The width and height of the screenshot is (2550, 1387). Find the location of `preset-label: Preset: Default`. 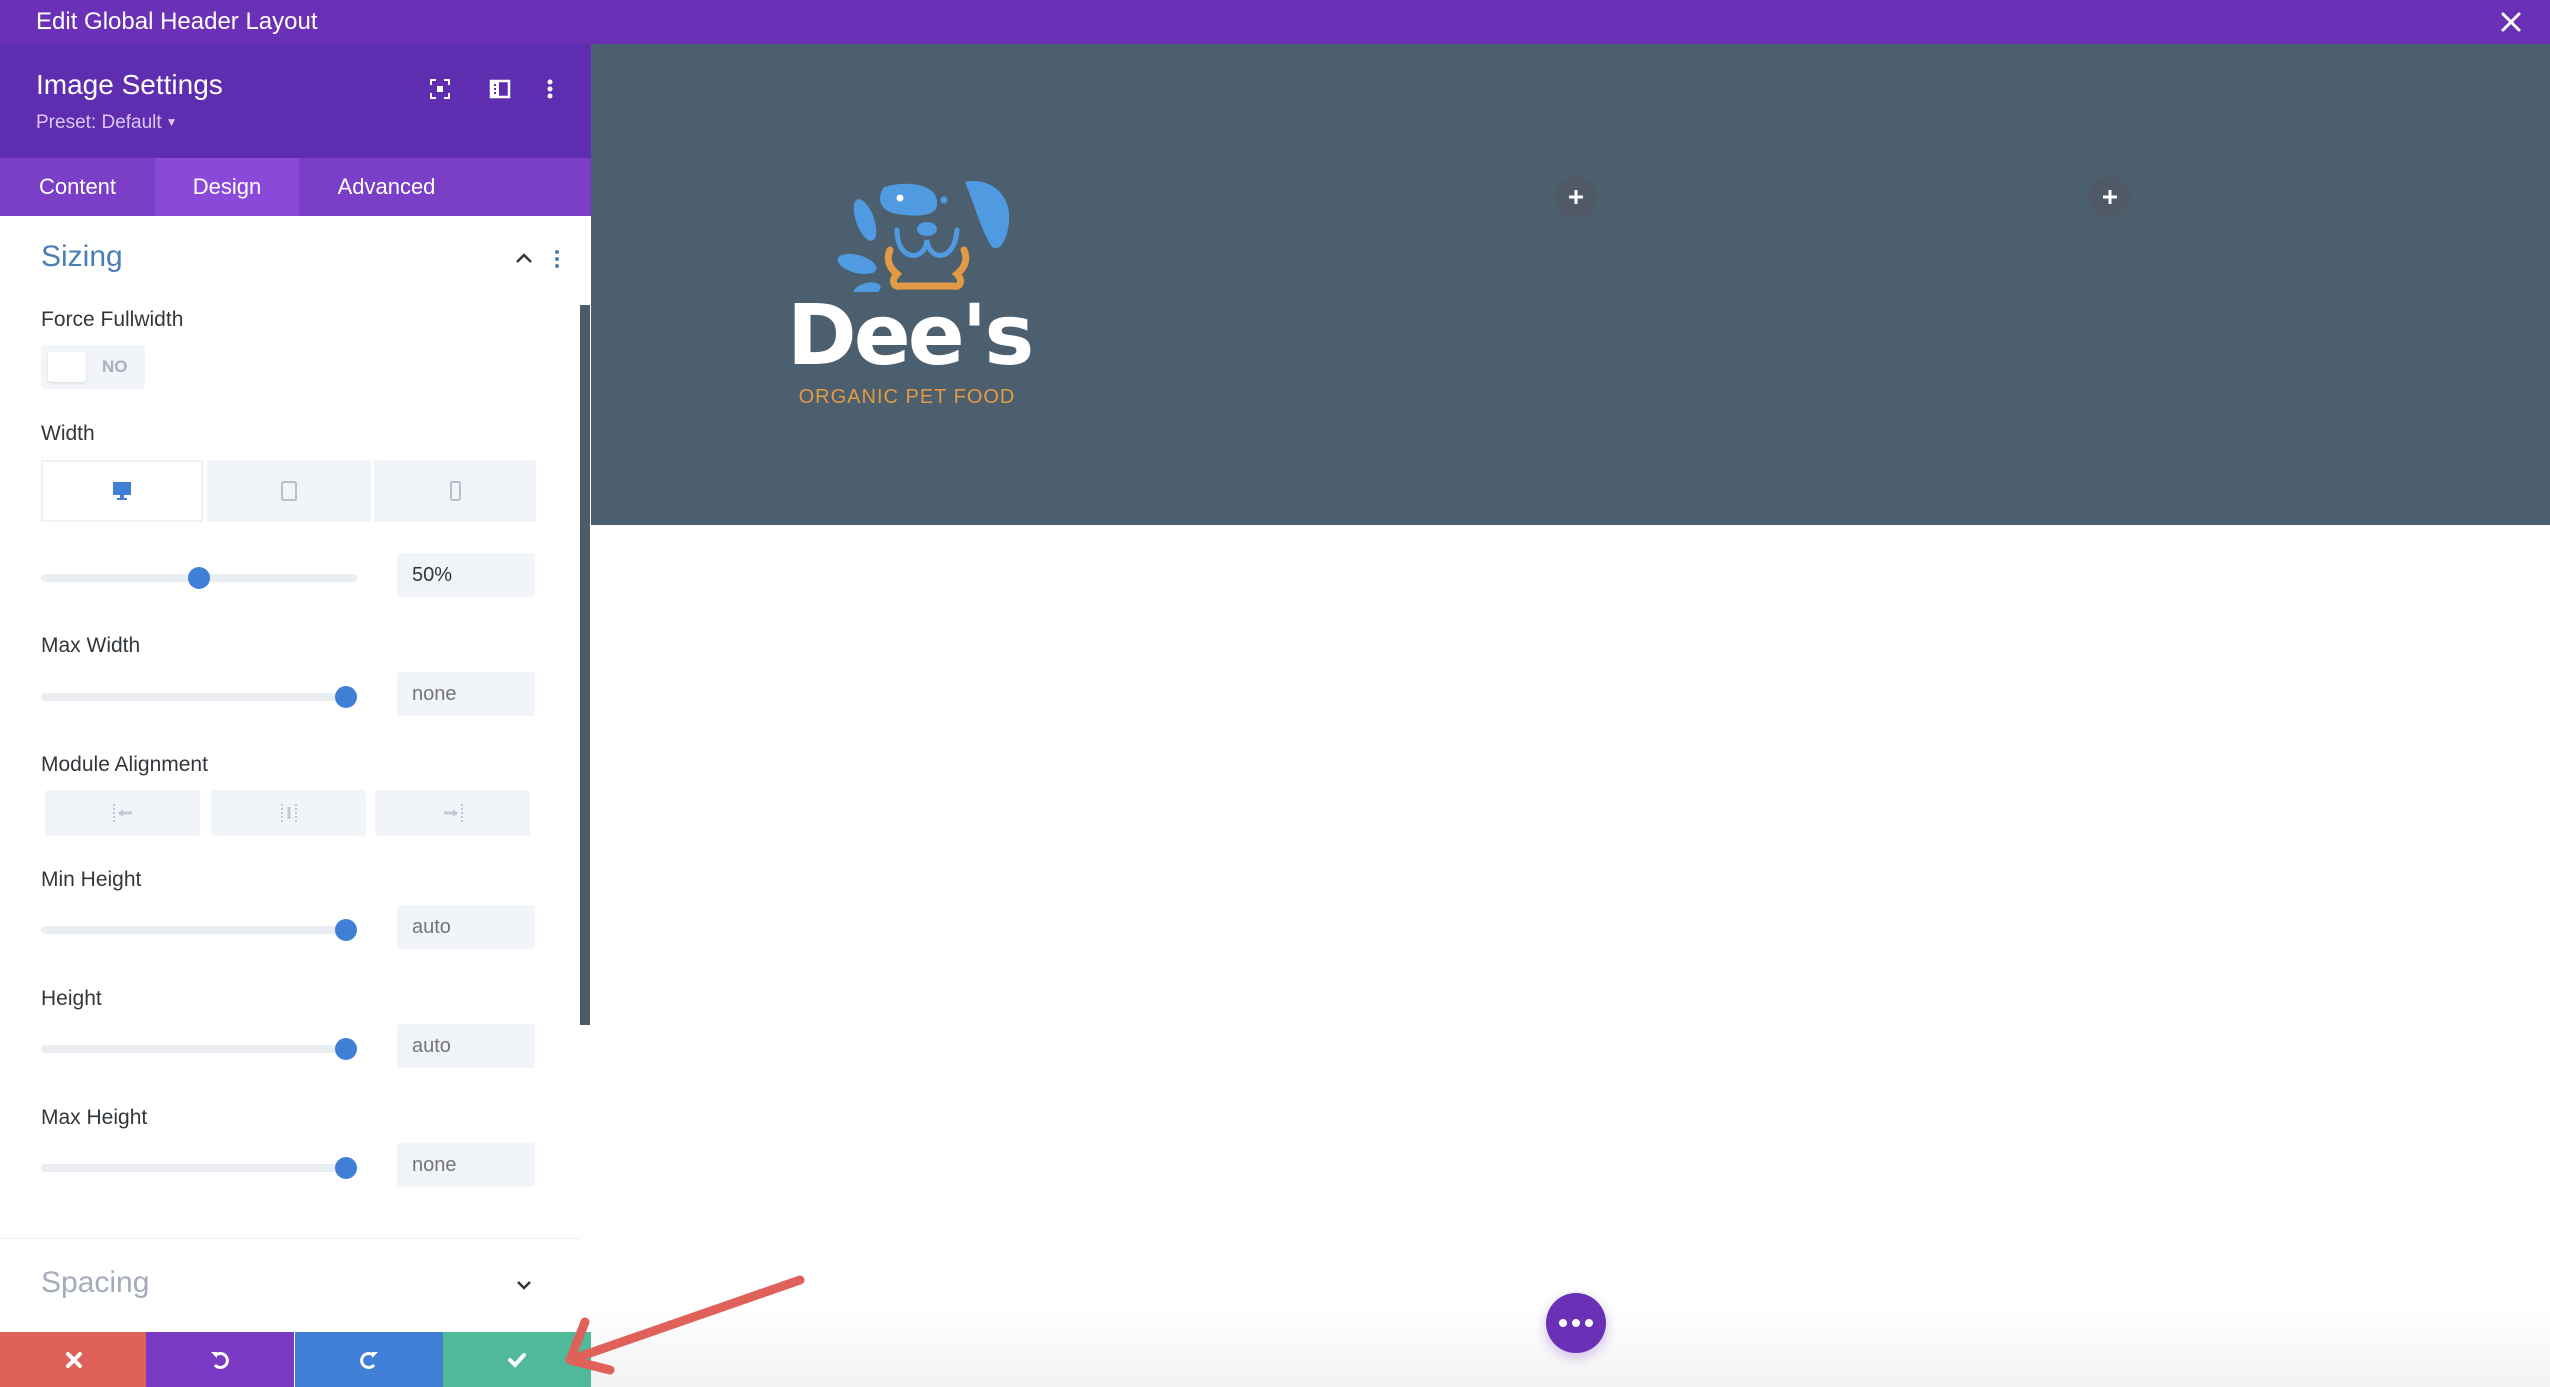

preset-label: Preset: Default is located at coordinates (99, 122).